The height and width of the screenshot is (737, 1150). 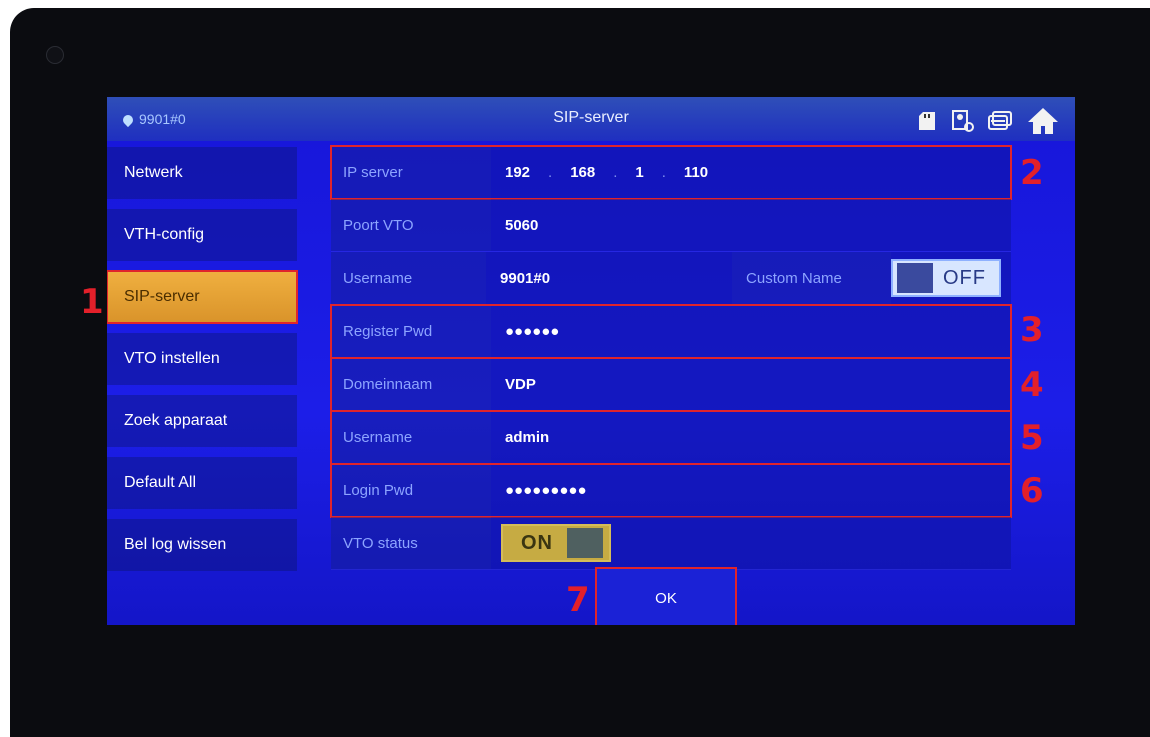 I want to click on port-vto-label: Poort VTO, so click(x=411, y=225).